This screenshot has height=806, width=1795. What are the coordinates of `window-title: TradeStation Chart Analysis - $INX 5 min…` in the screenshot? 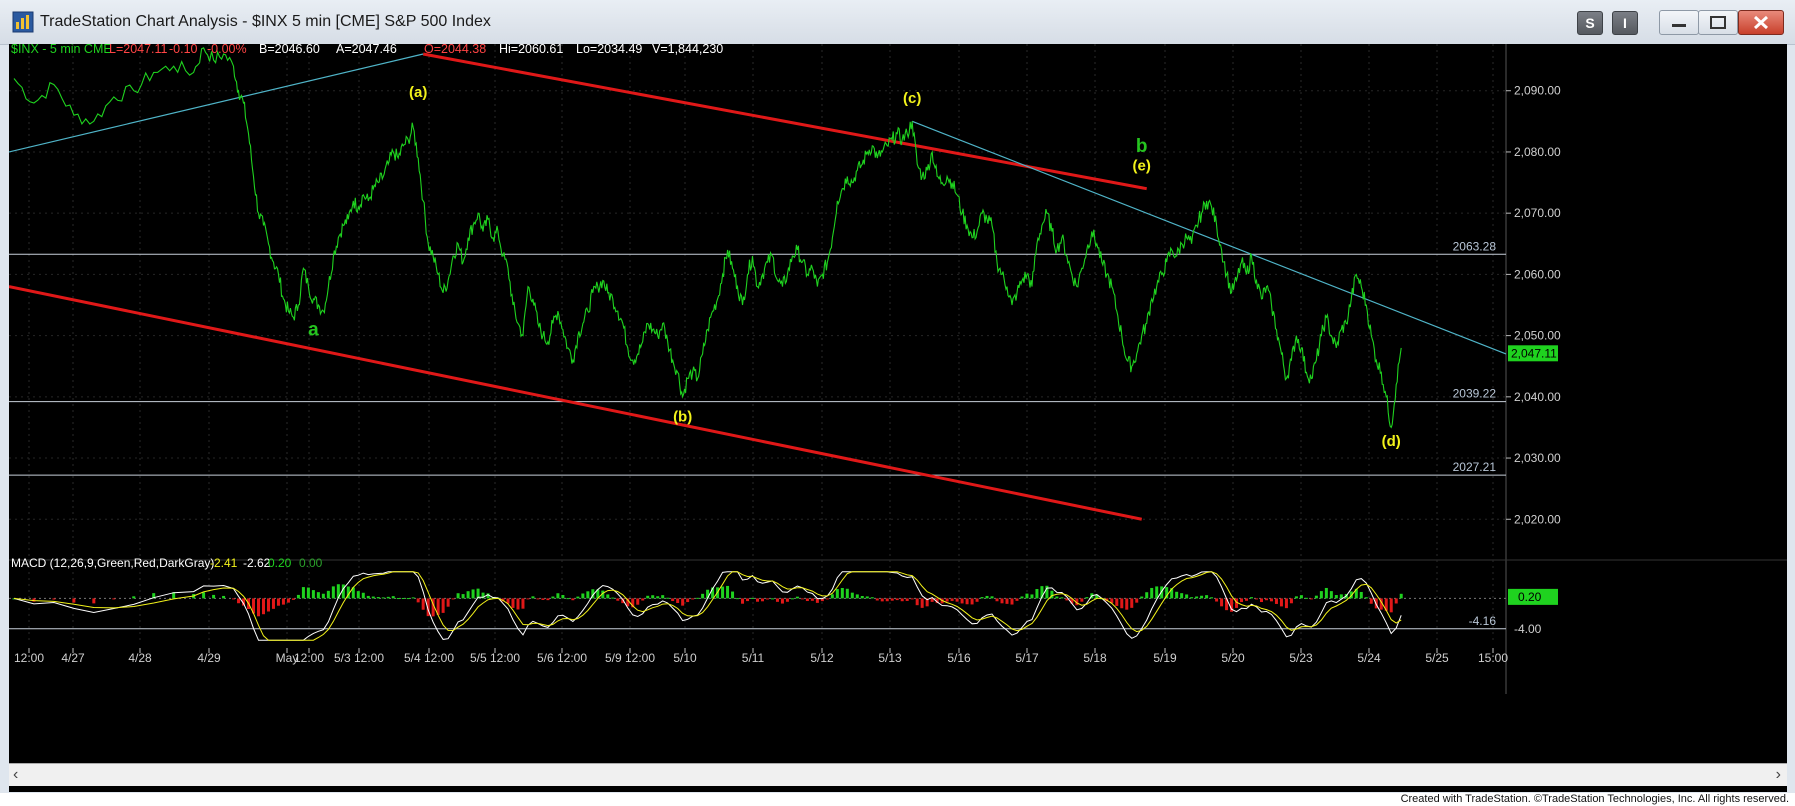 It's located at (265, 21).